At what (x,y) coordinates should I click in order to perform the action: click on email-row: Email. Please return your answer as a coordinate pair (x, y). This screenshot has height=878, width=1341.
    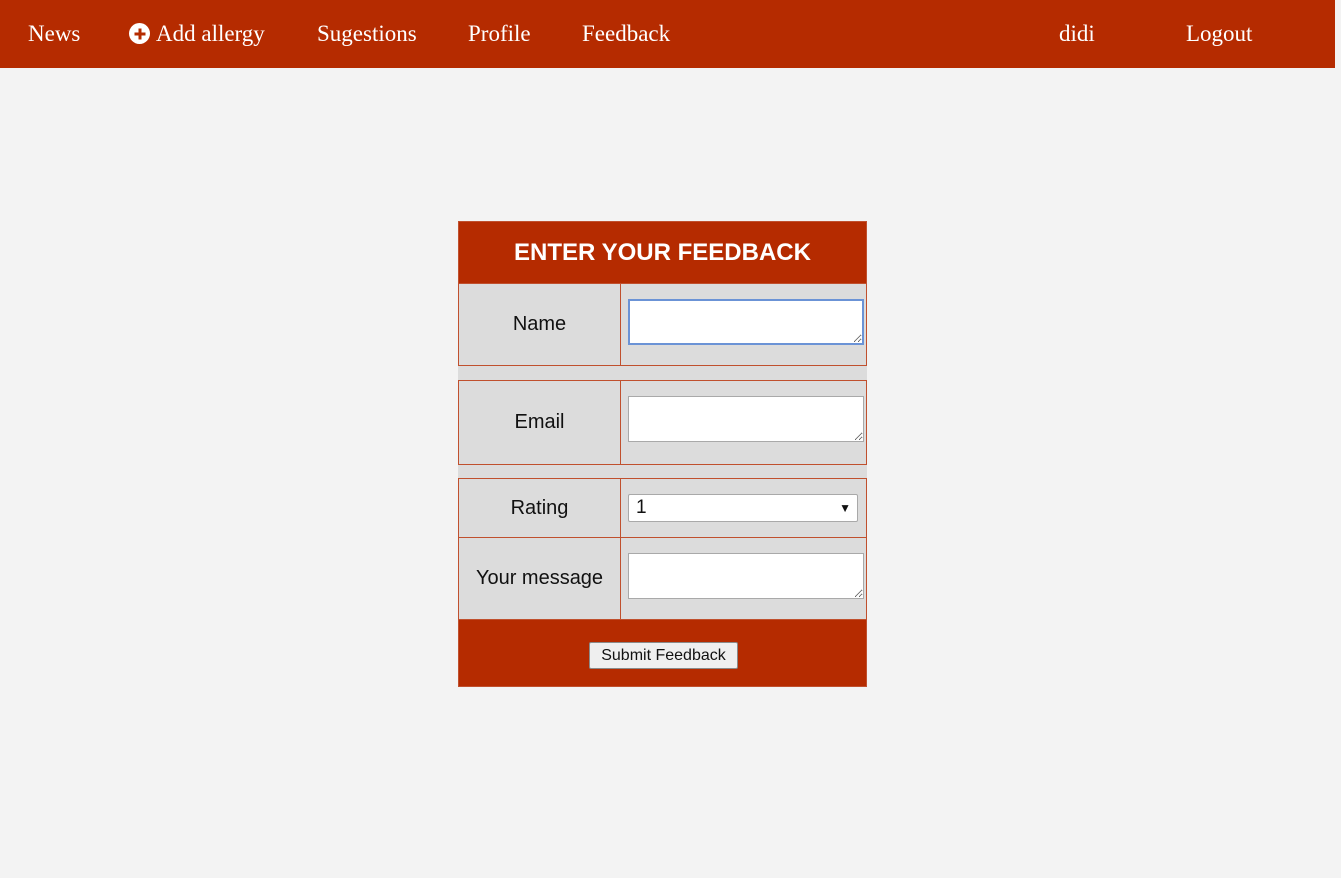
    Looking at the image, I should click on (662, 422).